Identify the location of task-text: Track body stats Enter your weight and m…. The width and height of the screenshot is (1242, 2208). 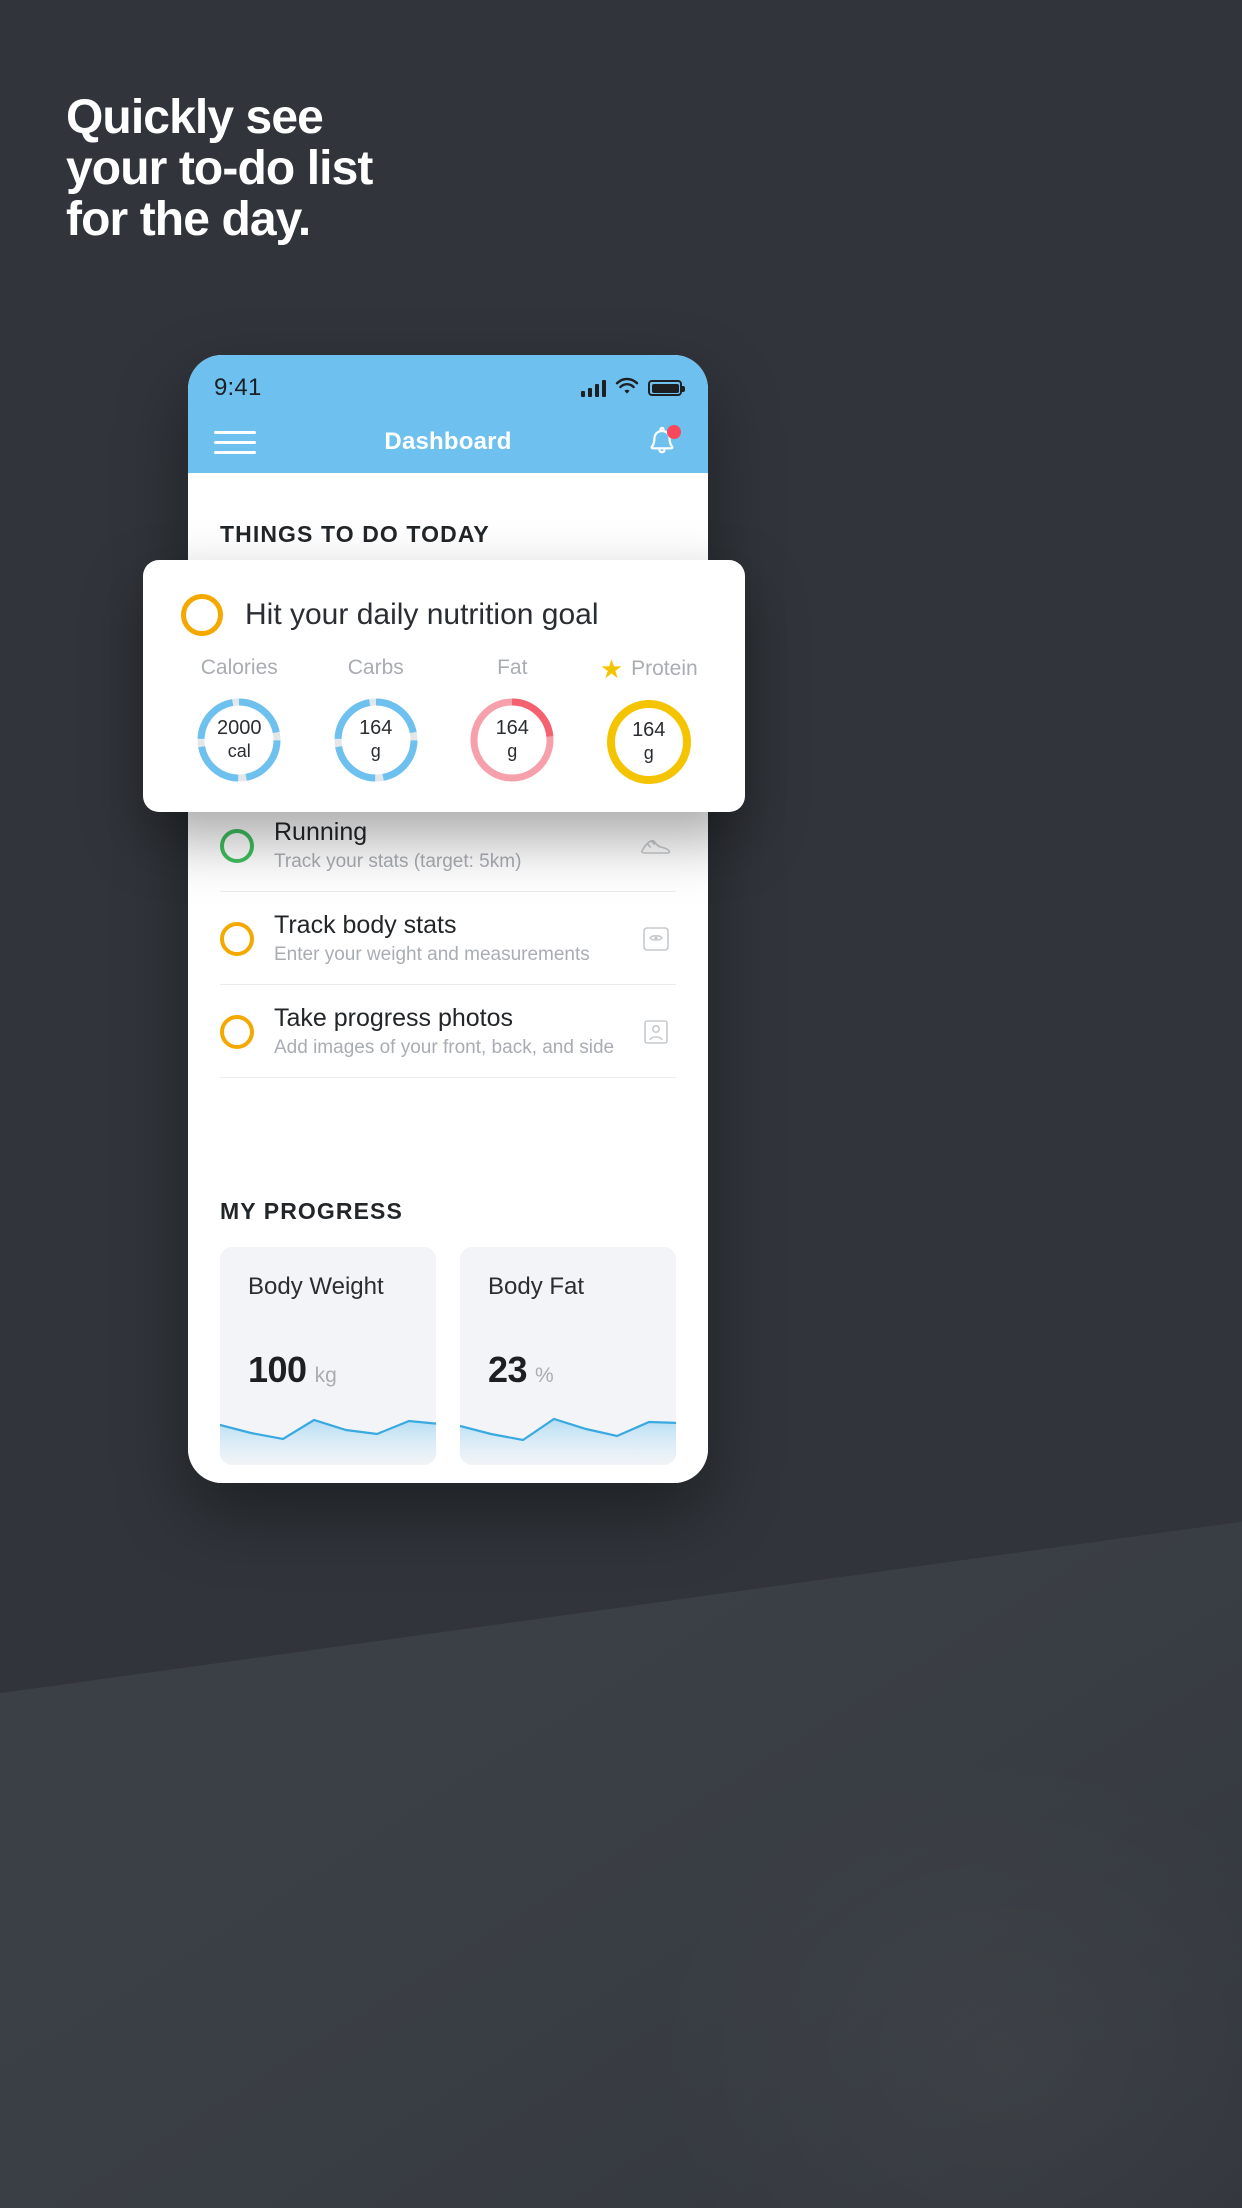
(445, 939).